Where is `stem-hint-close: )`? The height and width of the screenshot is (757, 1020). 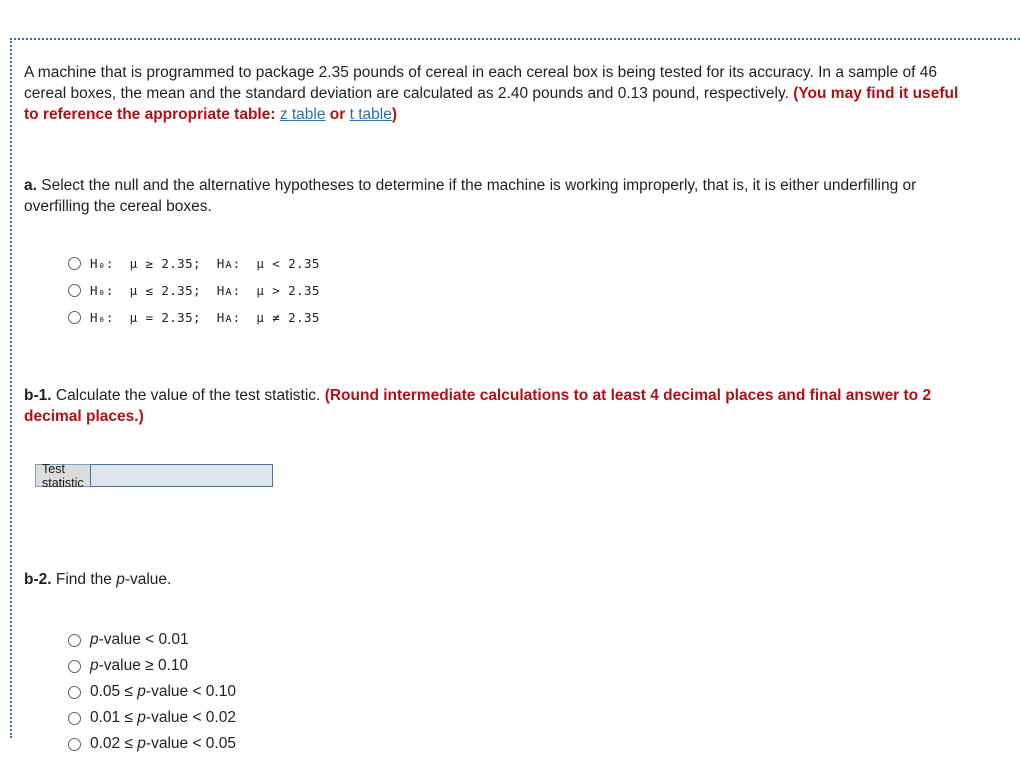 stem-hint-close: ) is located at coordinates (394, 114).